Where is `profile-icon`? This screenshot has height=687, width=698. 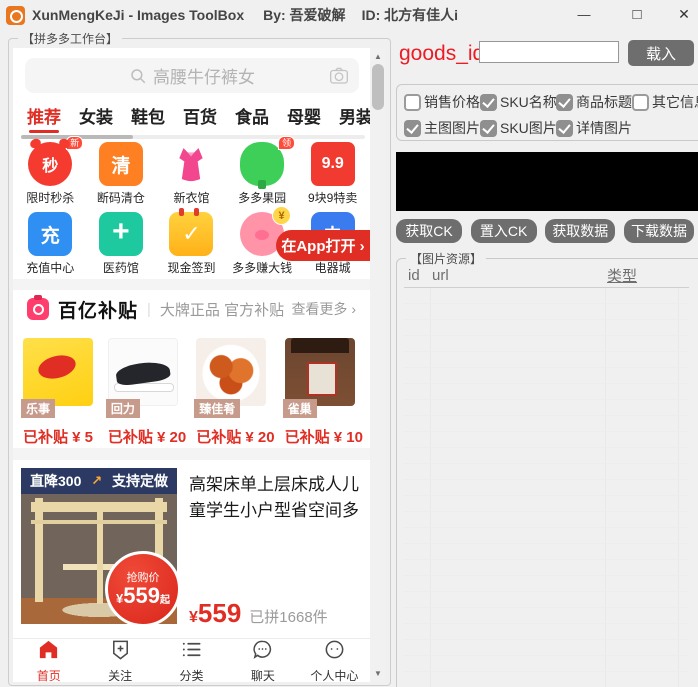
profile-icon is located at coordinates (334, 652).